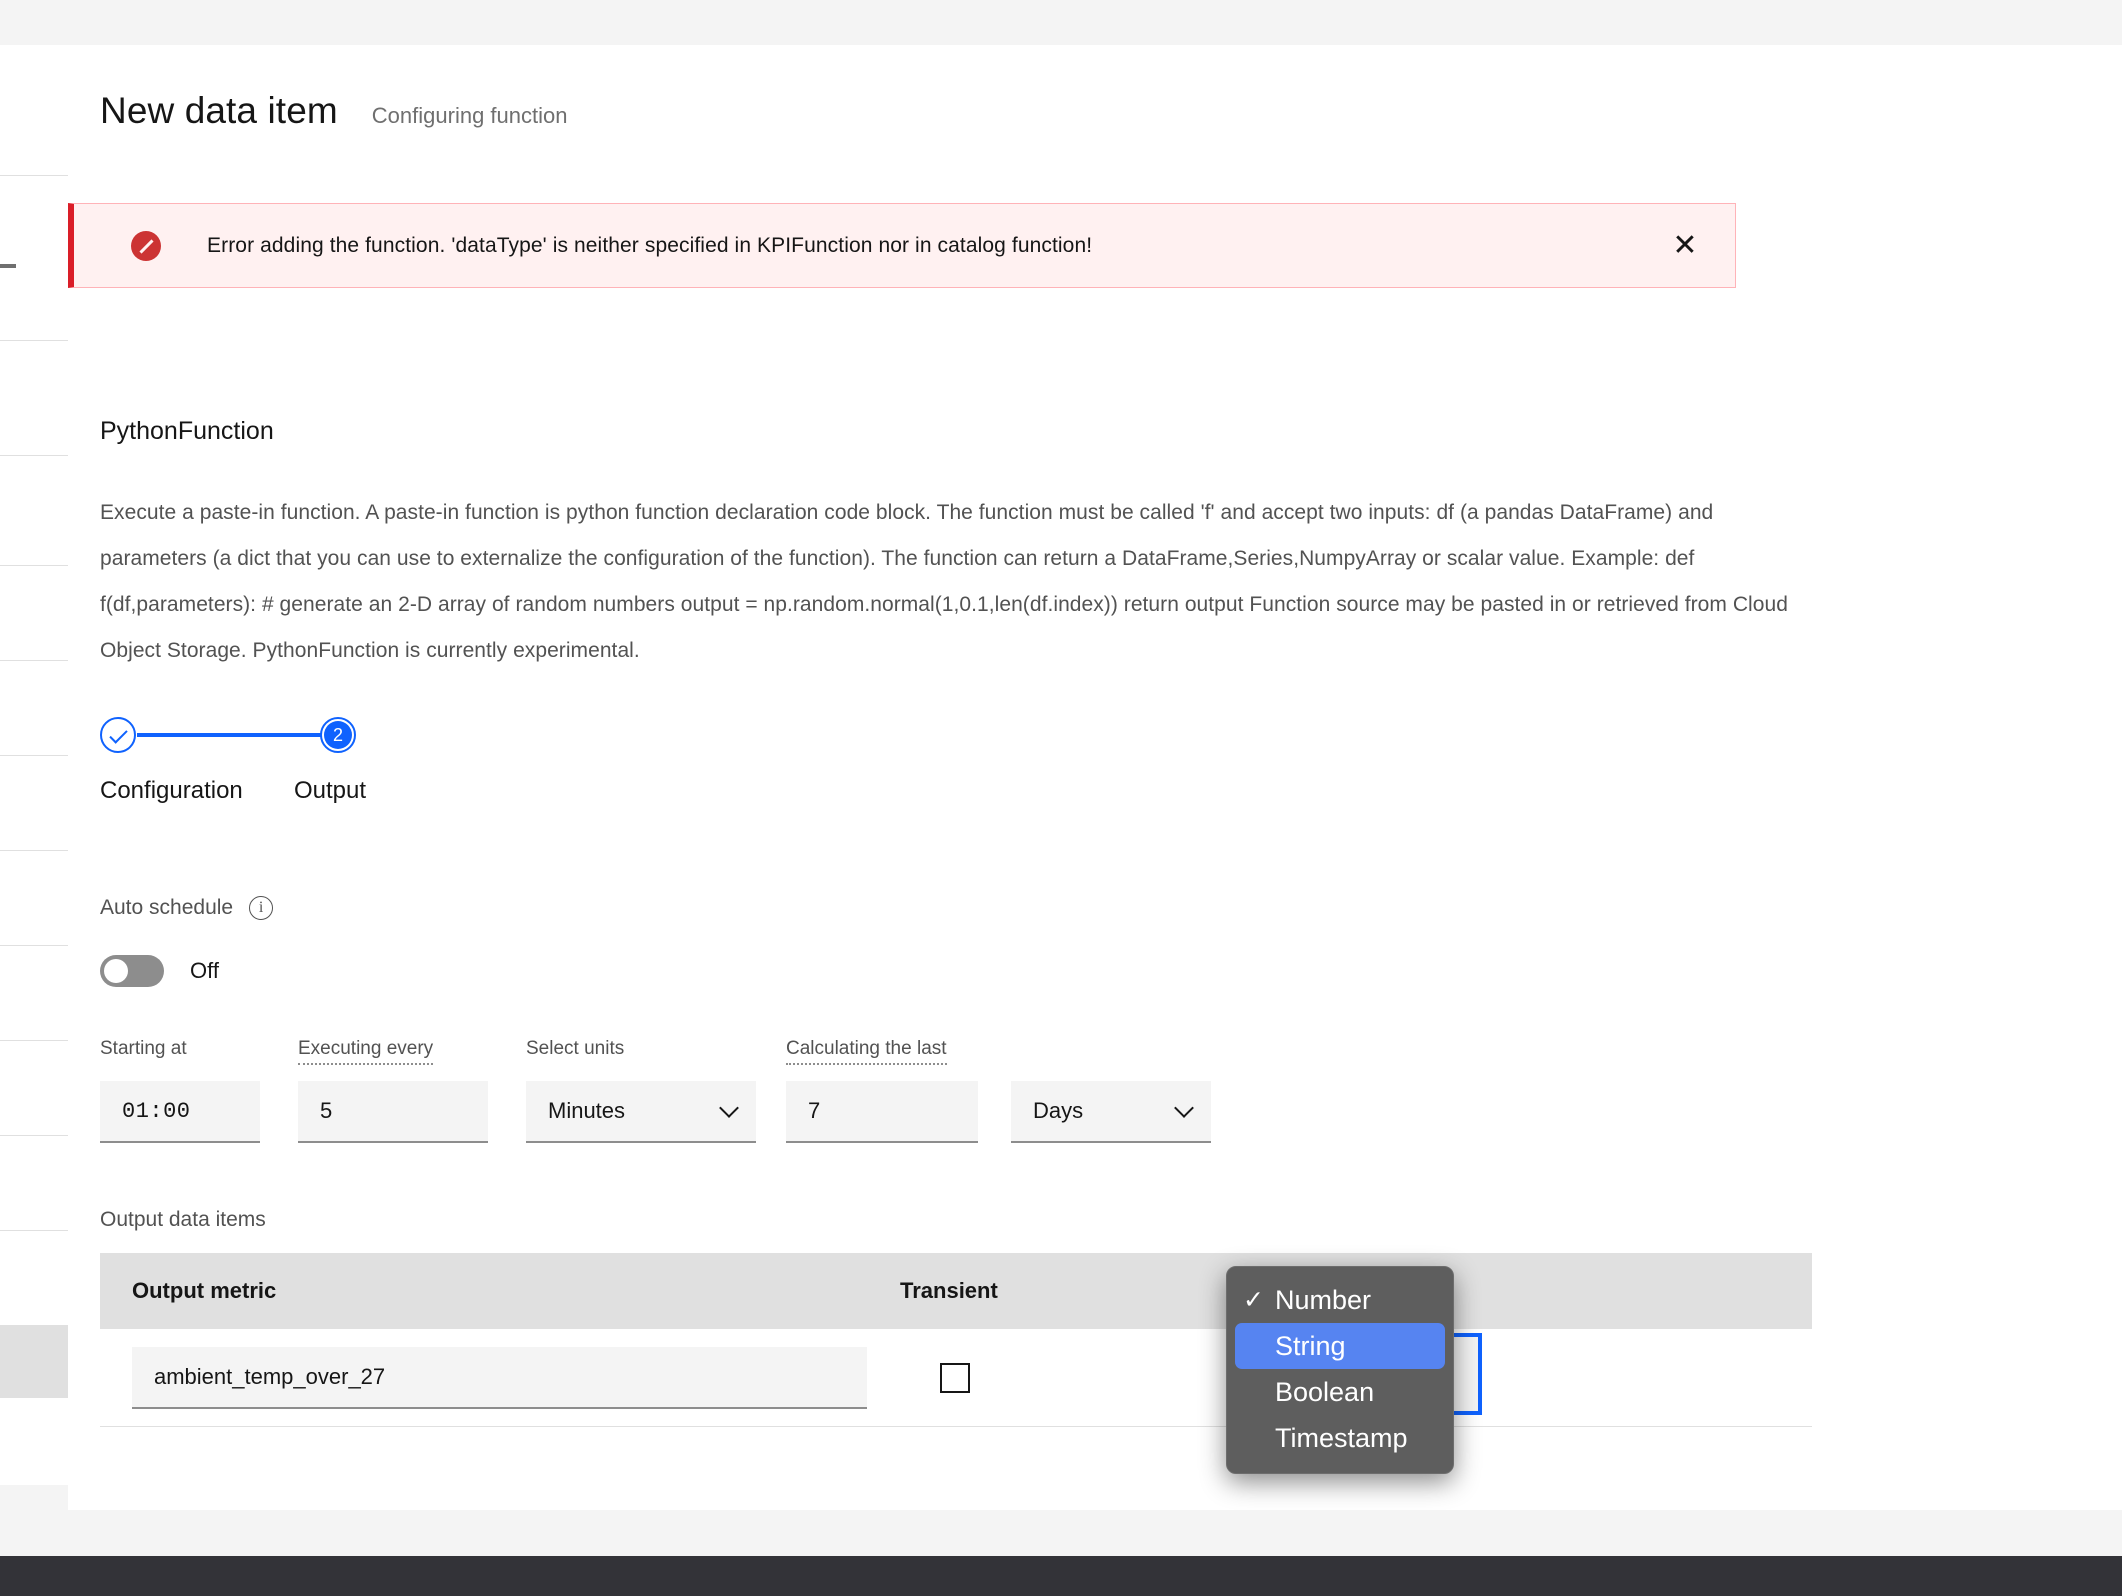  Describe the element at coordinates (1685, 246) in the screenshot. I see `close-icon: ✕` at that location.